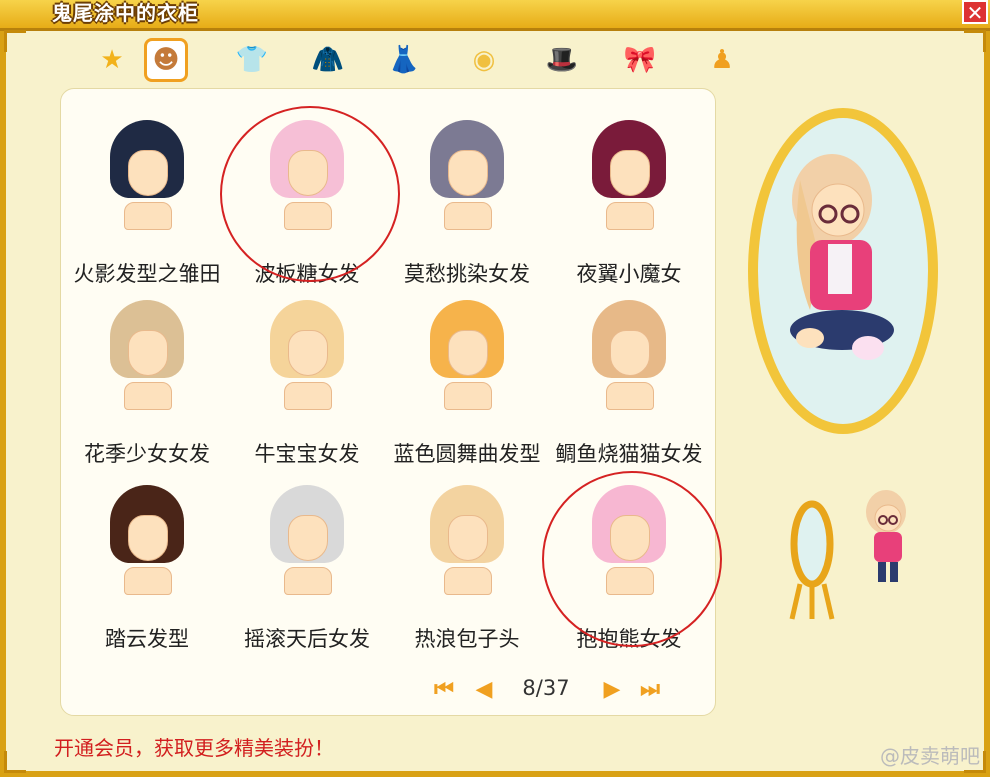 Image resolution: width=990 pixels, height=777 pixels. What do you see at coordinates (842, 257) in the screenshot?
I see `preview-avatar` at bounding box center [842, 257].